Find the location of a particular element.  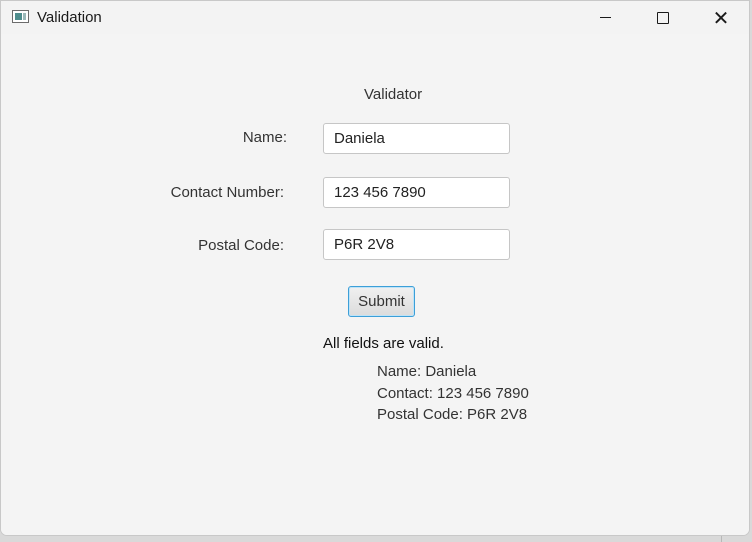

minimize-button is located at coordinates (605, 17).